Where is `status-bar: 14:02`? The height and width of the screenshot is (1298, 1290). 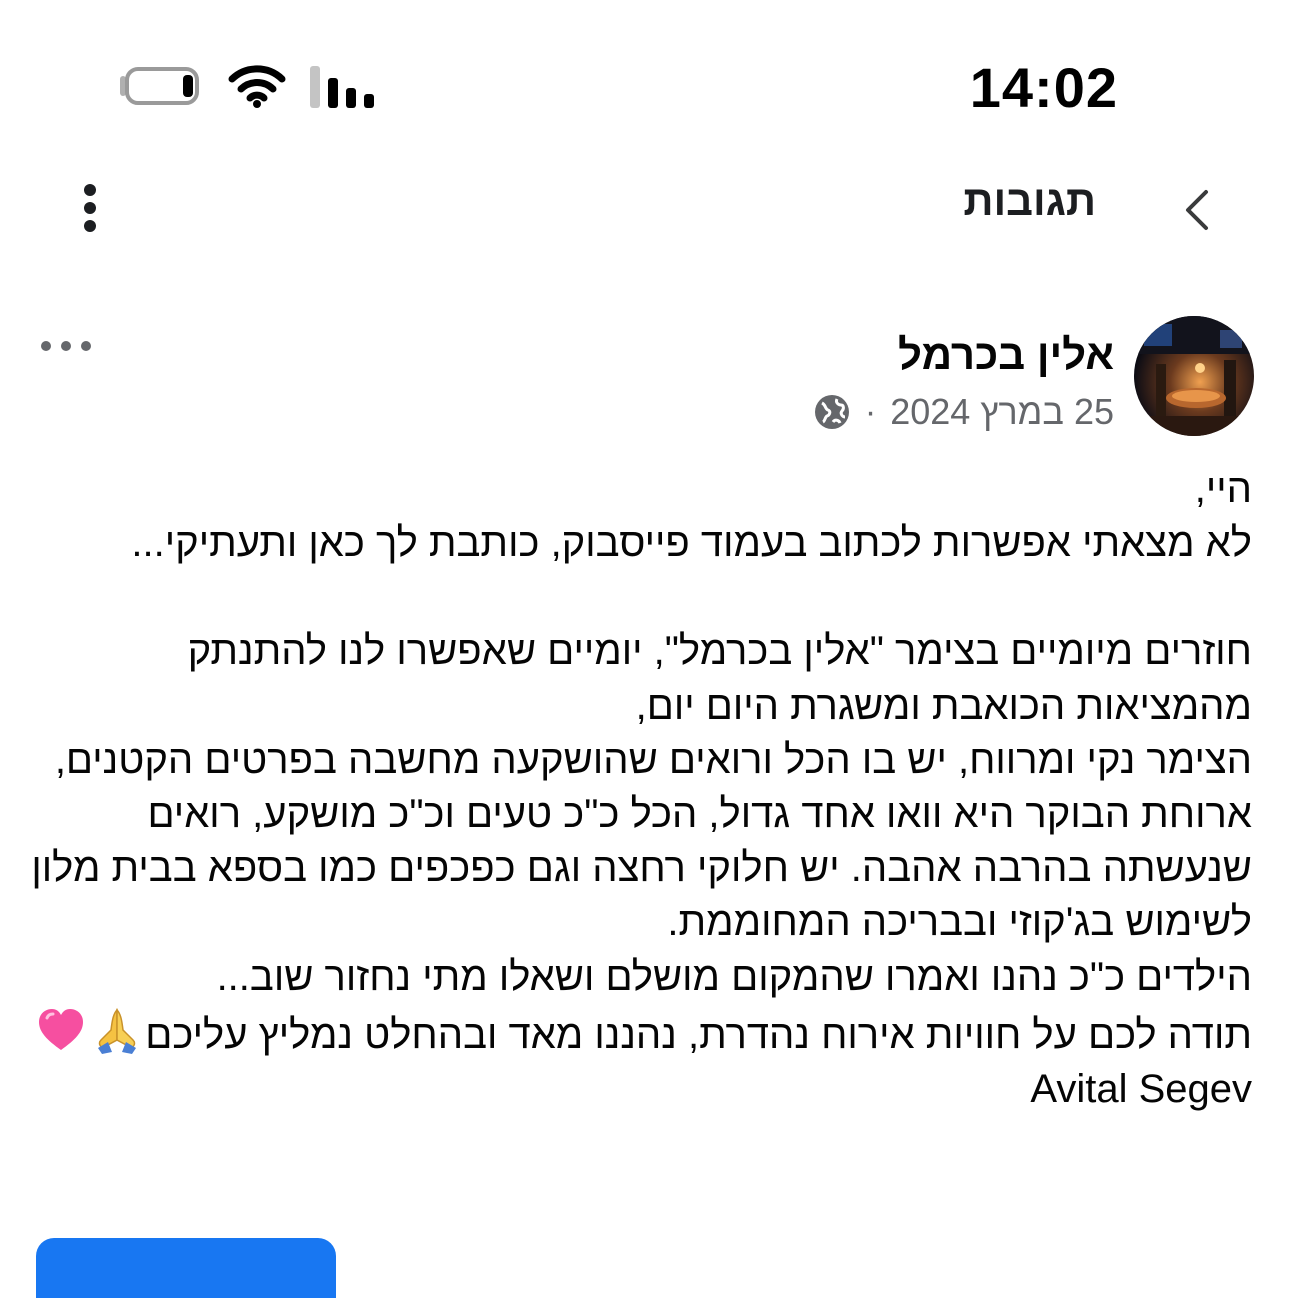
status-bar: 14:02 is located at coordinates (645, 70).